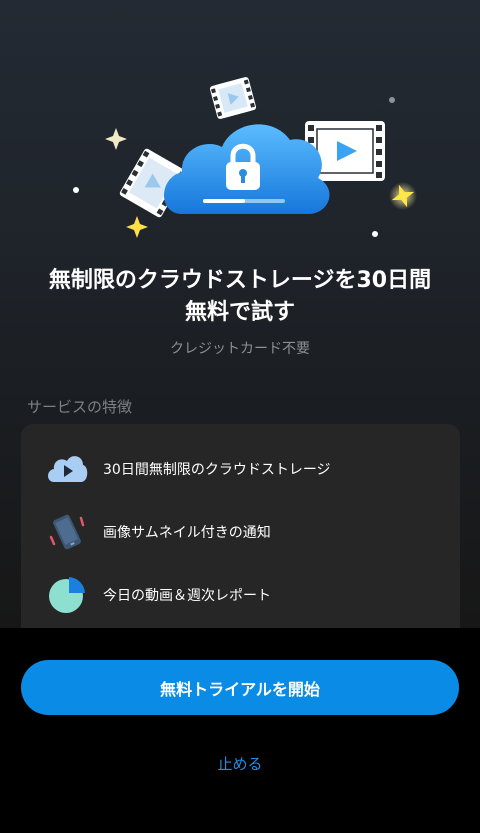 This screenshot has height=833, width=480. What do you see at coordinates (68, 469) in the screenshot?
I see `cloud-play-icon` at bounding box center [68, 469].